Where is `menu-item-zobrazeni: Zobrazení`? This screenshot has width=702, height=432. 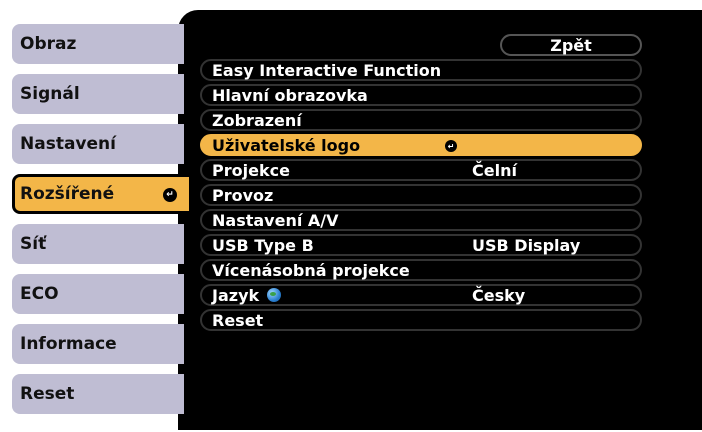 menu-item-zobrazeni: Zobrazení is located at coordinates (421, 120).